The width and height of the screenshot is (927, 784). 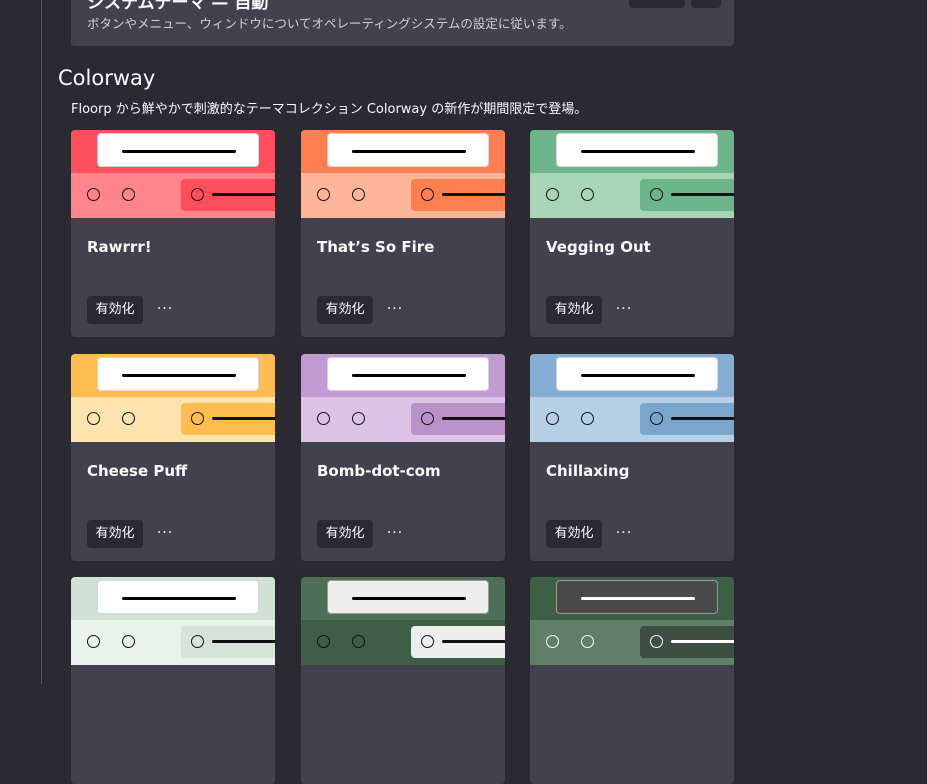 I want to click on colorway-card: Cheese Puff 有効化 ···, so click(x=173, y=457).